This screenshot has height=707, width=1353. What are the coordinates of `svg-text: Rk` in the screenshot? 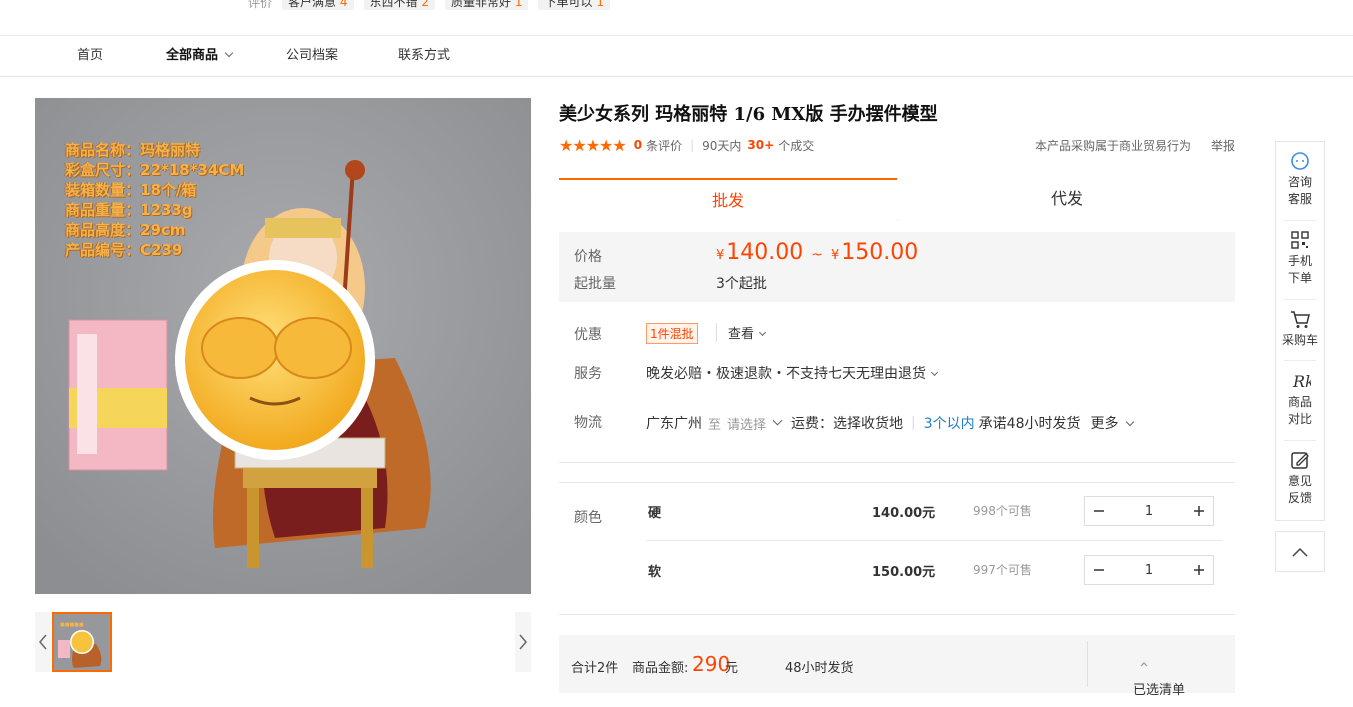 It's located at (1301, 381).